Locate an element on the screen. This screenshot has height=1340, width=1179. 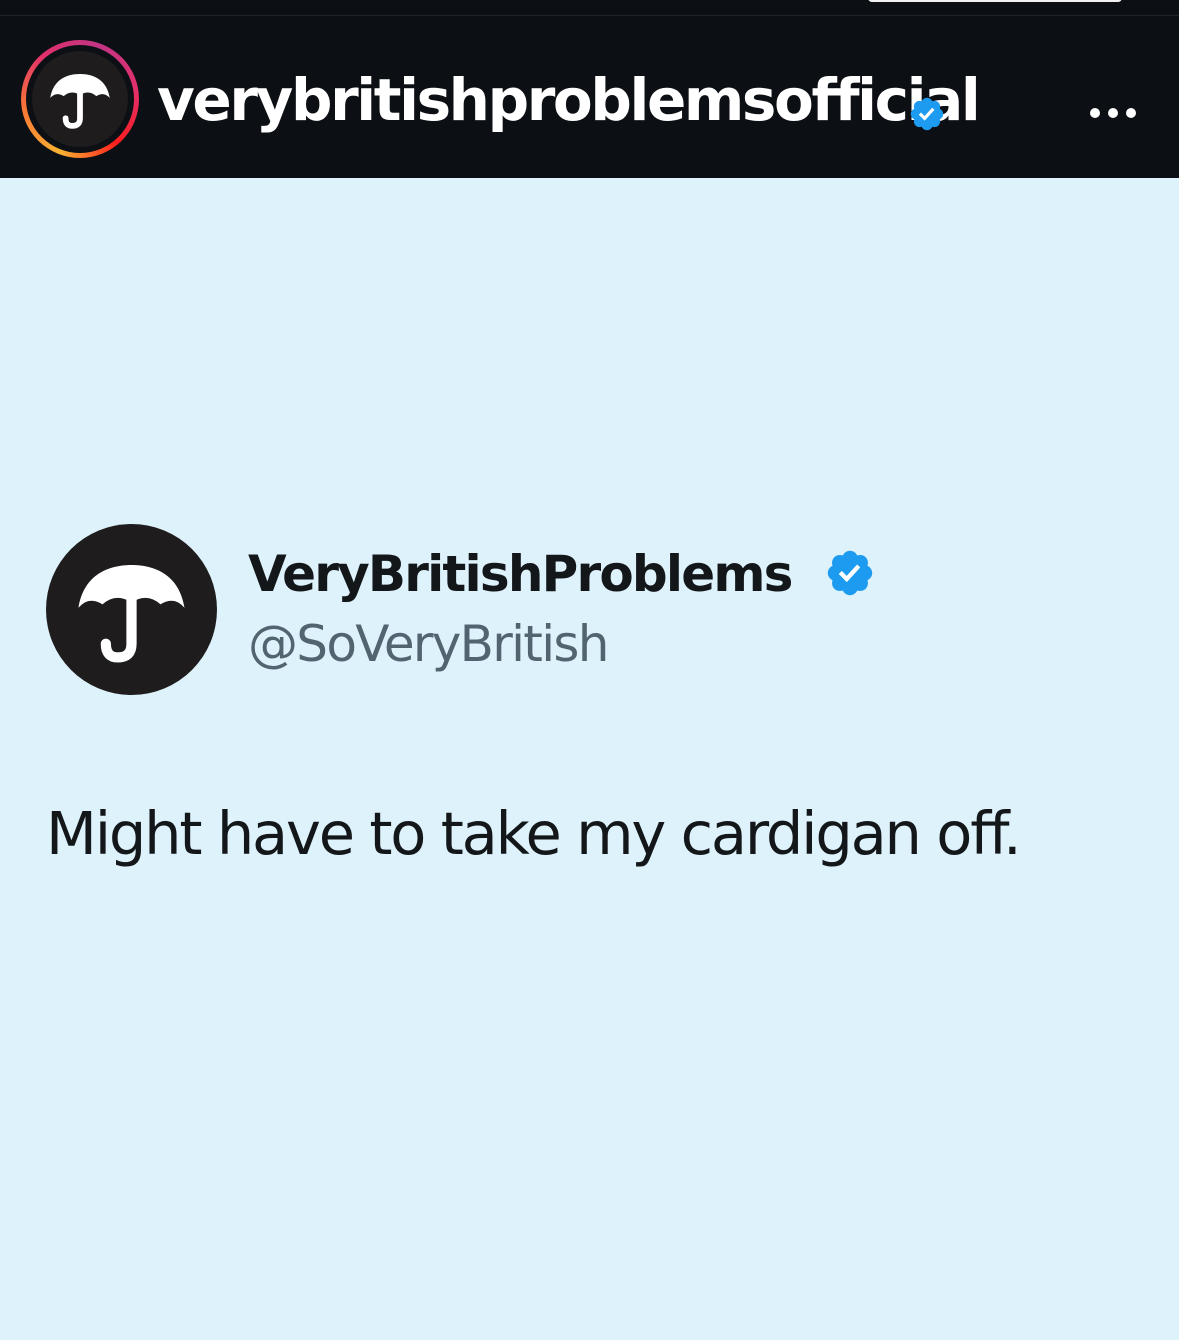
tweet-text: Might have to take my cardigan off. is located at coordinates (534, 833).